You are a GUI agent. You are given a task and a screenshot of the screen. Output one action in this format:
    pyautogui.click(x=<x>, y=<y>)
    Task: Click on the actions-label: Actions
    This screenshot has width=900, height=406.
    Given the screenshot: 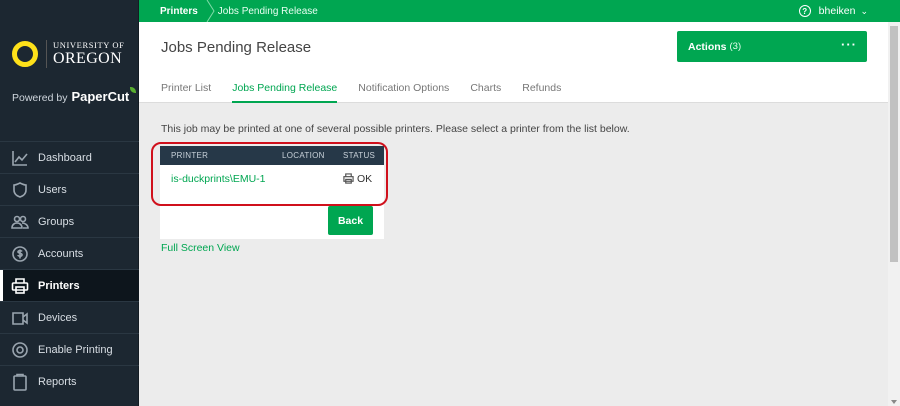 What is the action you would take?
    pyautogui.click(x=707, y=46)
    